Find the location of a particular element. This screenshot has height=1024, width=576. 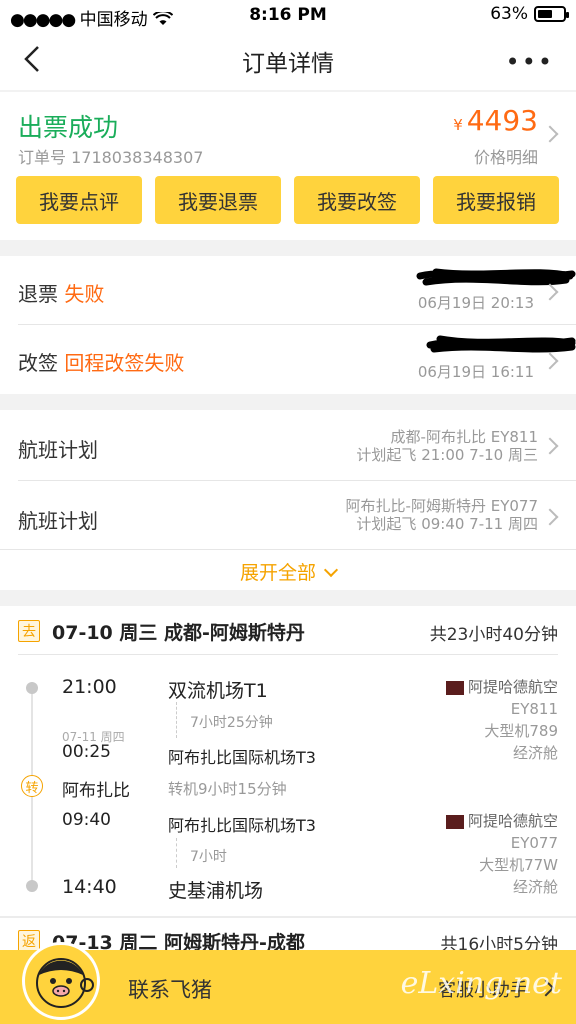

total-price: ¥4493 is located at coordinates (495, 120).